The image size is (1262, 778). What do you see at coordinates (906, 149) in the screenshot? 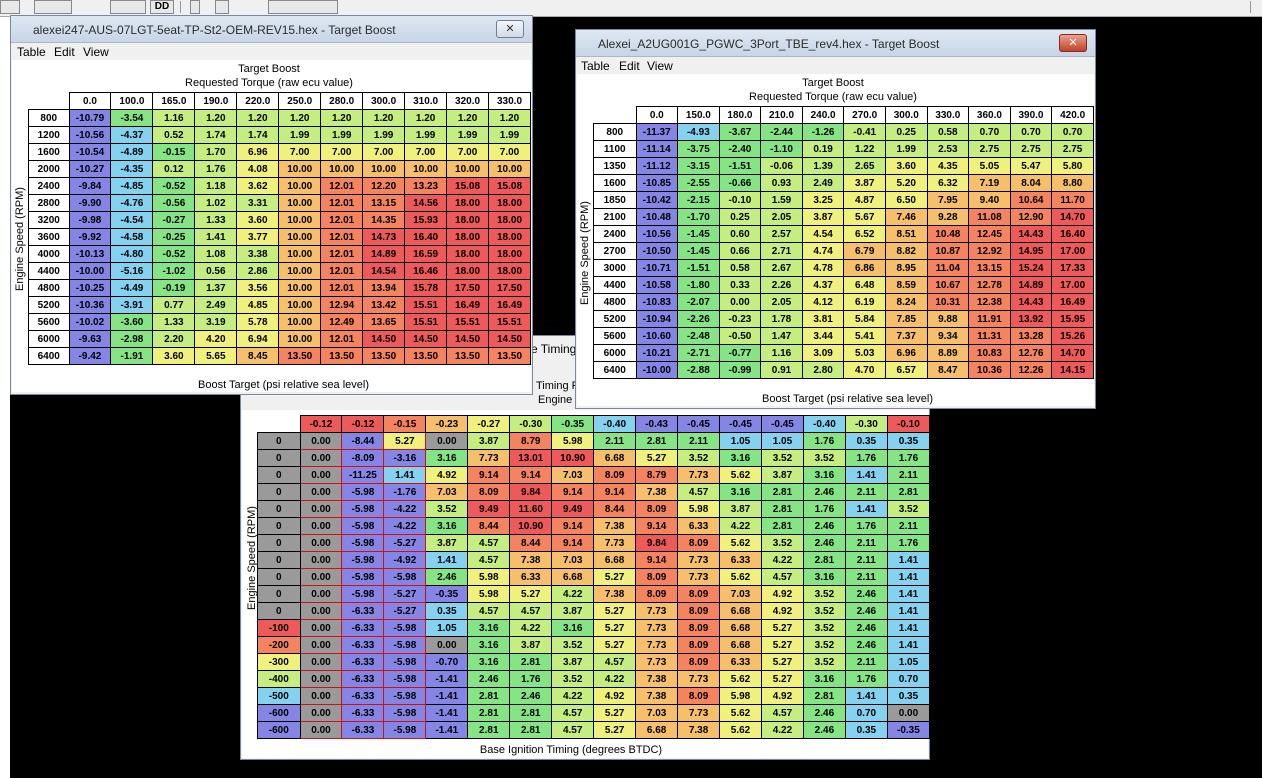
I see `table-cell: 1.99` at bounding box center [906, 149].